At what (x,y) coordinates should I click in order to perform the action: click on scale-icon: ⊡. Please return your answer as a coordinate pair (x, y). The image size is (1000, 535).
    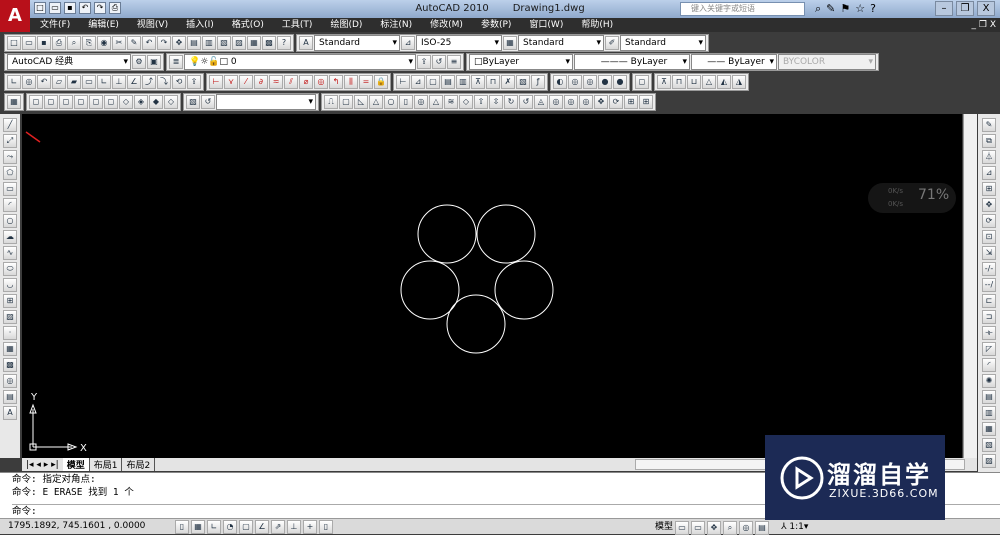
    Looking at the image, I should click on (989, 237).